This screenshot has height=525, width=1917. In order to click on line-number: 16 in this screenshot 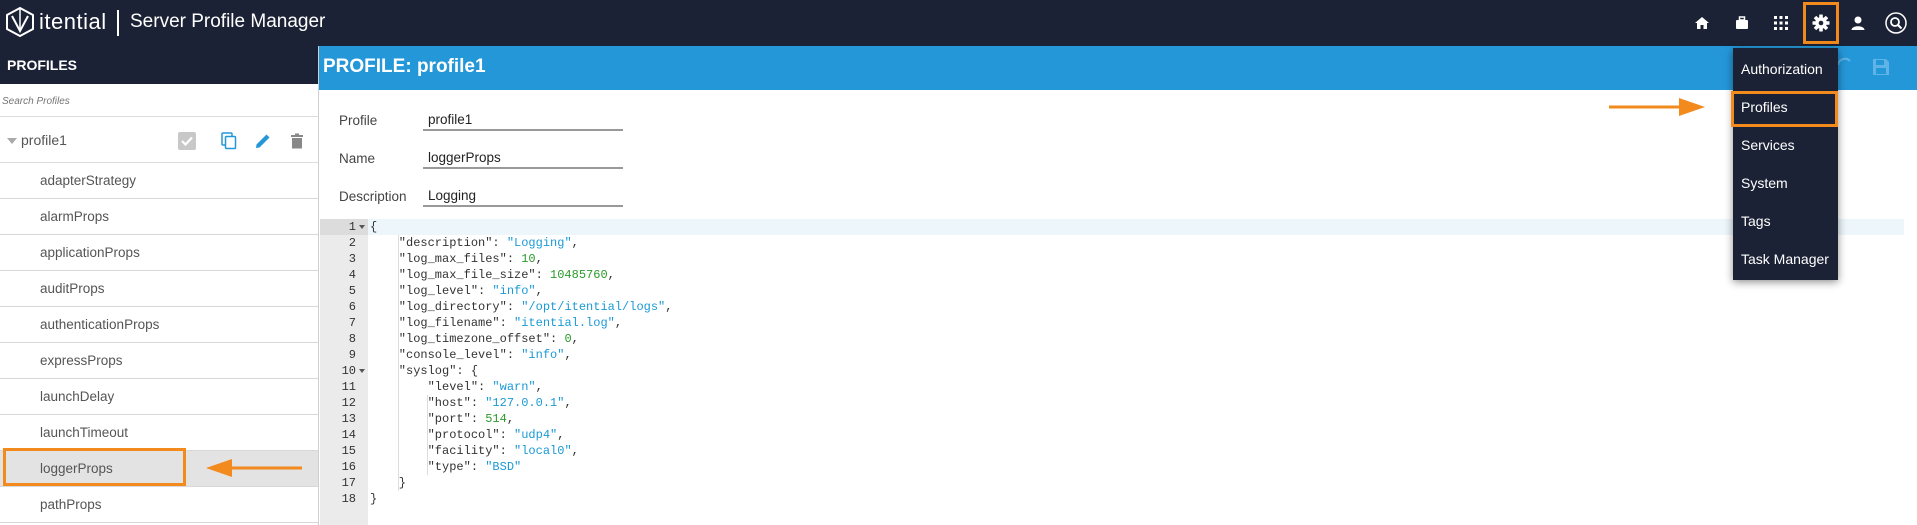, I will do `click(348, 467)`.